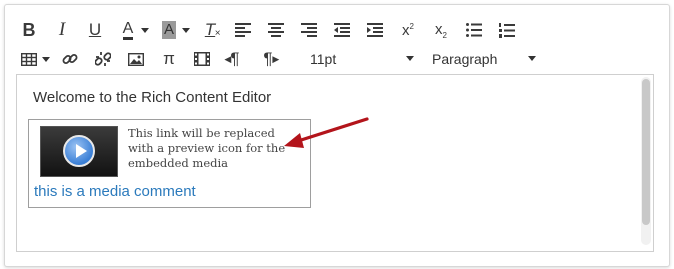  What do you see at coordinates (217, 33) in the screenshot?
I see `clear-x-mark: ×` at bounding box center [217, 33].